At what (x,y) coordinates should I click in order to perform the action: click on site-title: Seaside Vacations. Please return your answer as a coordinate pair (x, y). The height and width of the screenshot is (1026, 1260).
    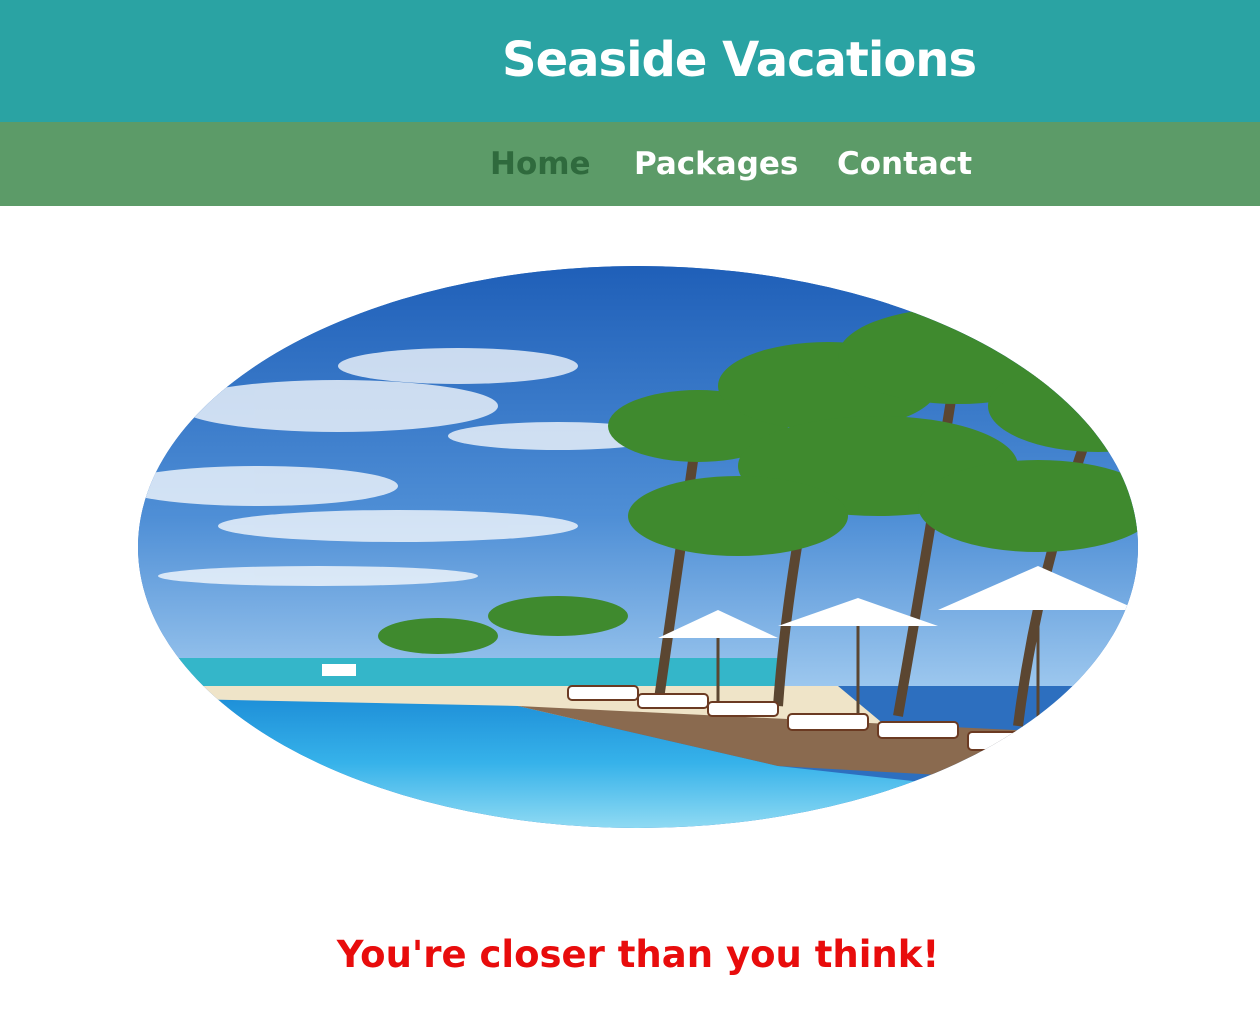
    Looking at the image, I should click on (739, 60).